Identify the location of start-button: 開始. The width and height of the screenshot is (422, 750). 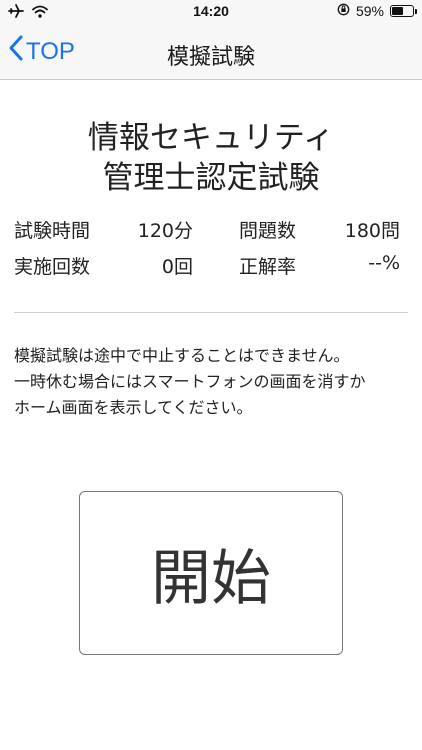
(211, 573).